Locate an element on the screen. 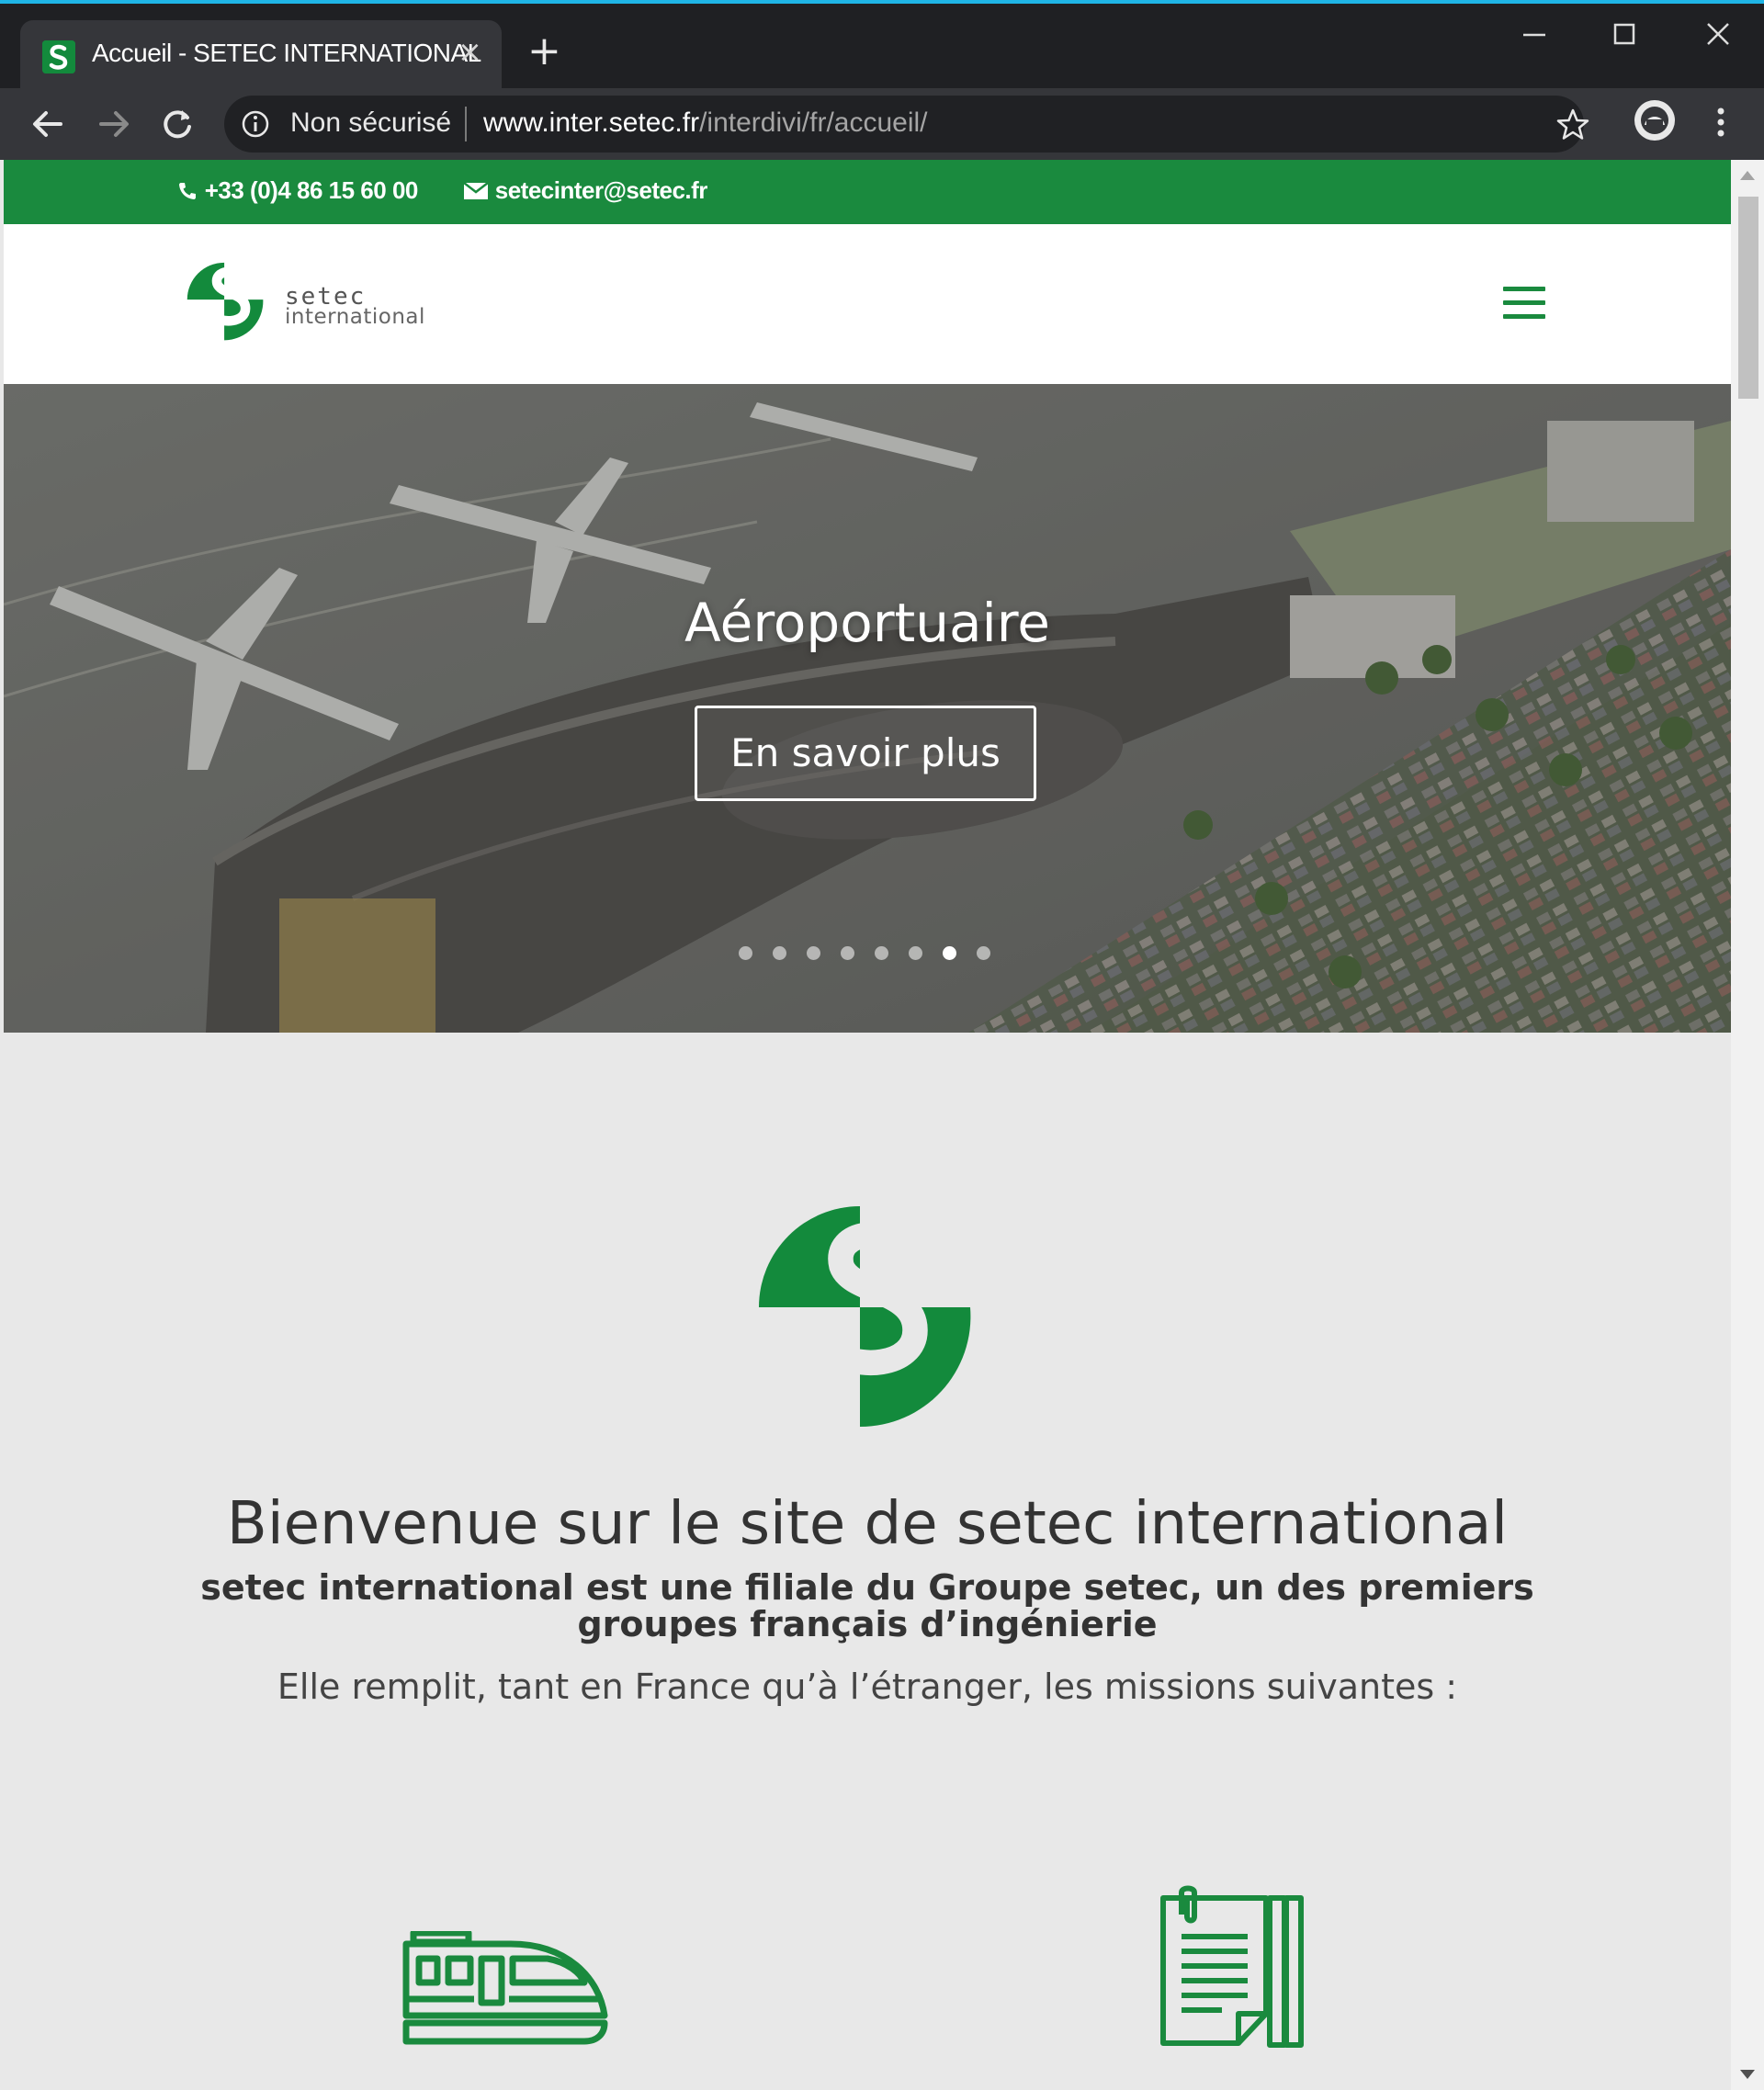 This screenshot has height=2090, width=1764. scroll-up-icon is located at coordinates (1748, 175).